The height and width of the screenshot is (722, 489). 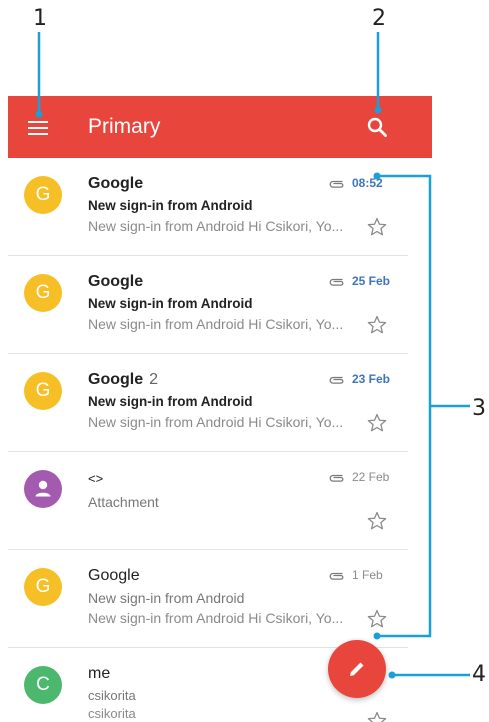 I want to click on sender-name: me, so click(x=99, y=673).